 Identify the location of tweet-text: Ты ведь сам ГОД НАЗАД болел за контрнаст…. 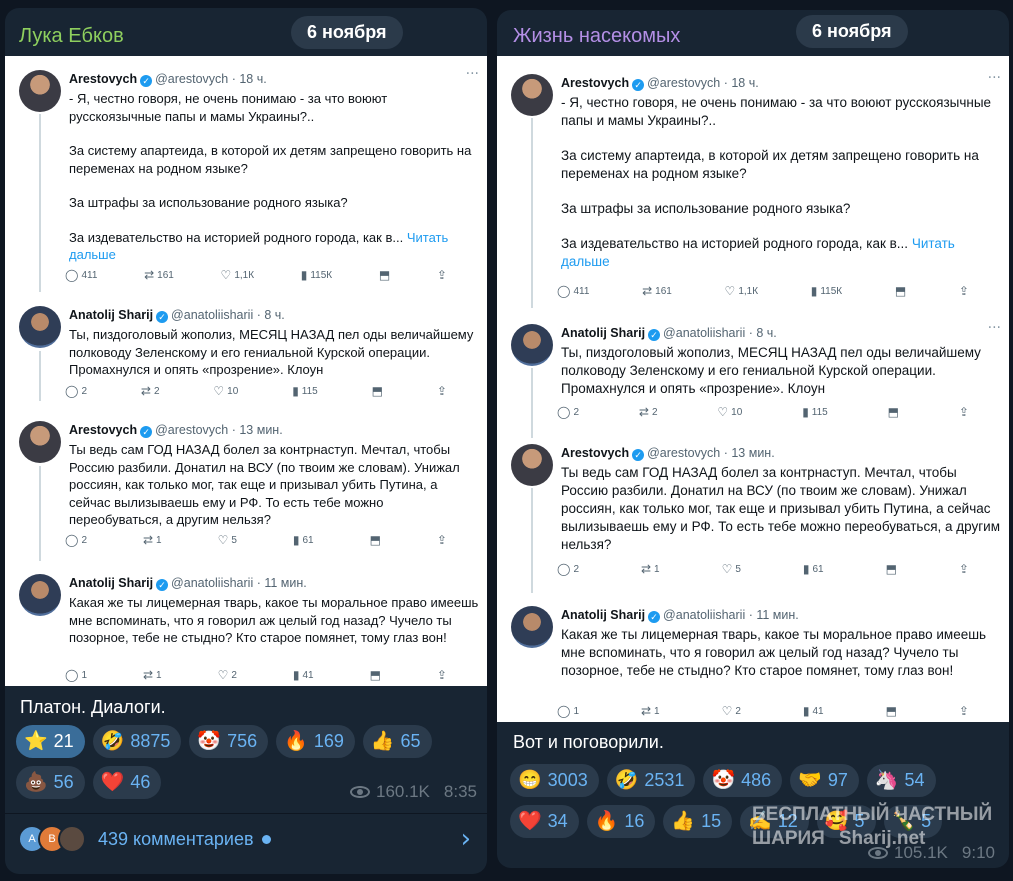
(274, 485).